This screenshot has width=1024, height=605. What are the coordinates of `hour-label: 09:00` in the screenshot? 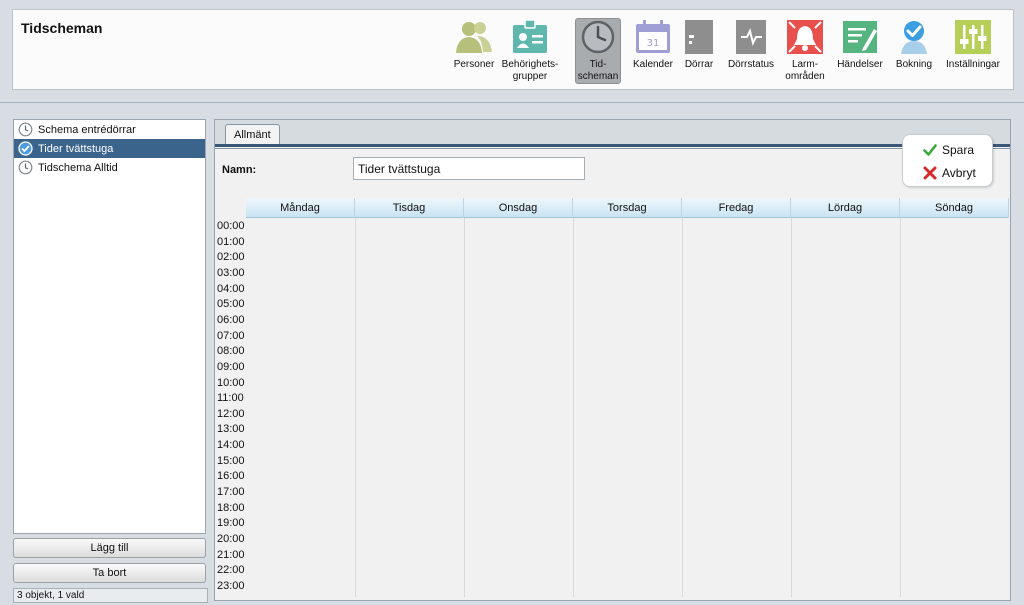 It's located at (231, 366).